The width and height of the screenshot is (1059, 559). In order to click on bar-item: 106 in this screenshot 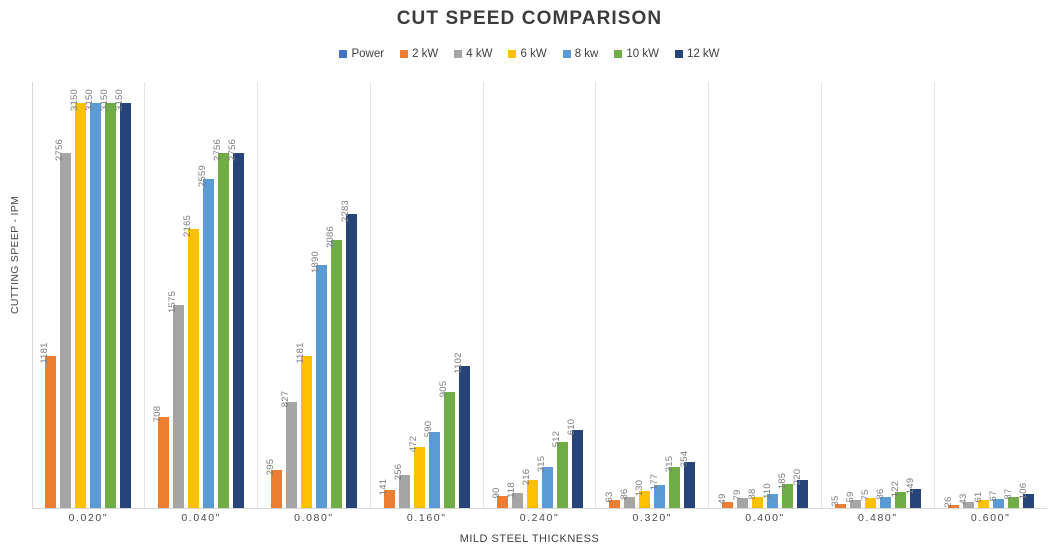, I will do `click(1026, 495)`.